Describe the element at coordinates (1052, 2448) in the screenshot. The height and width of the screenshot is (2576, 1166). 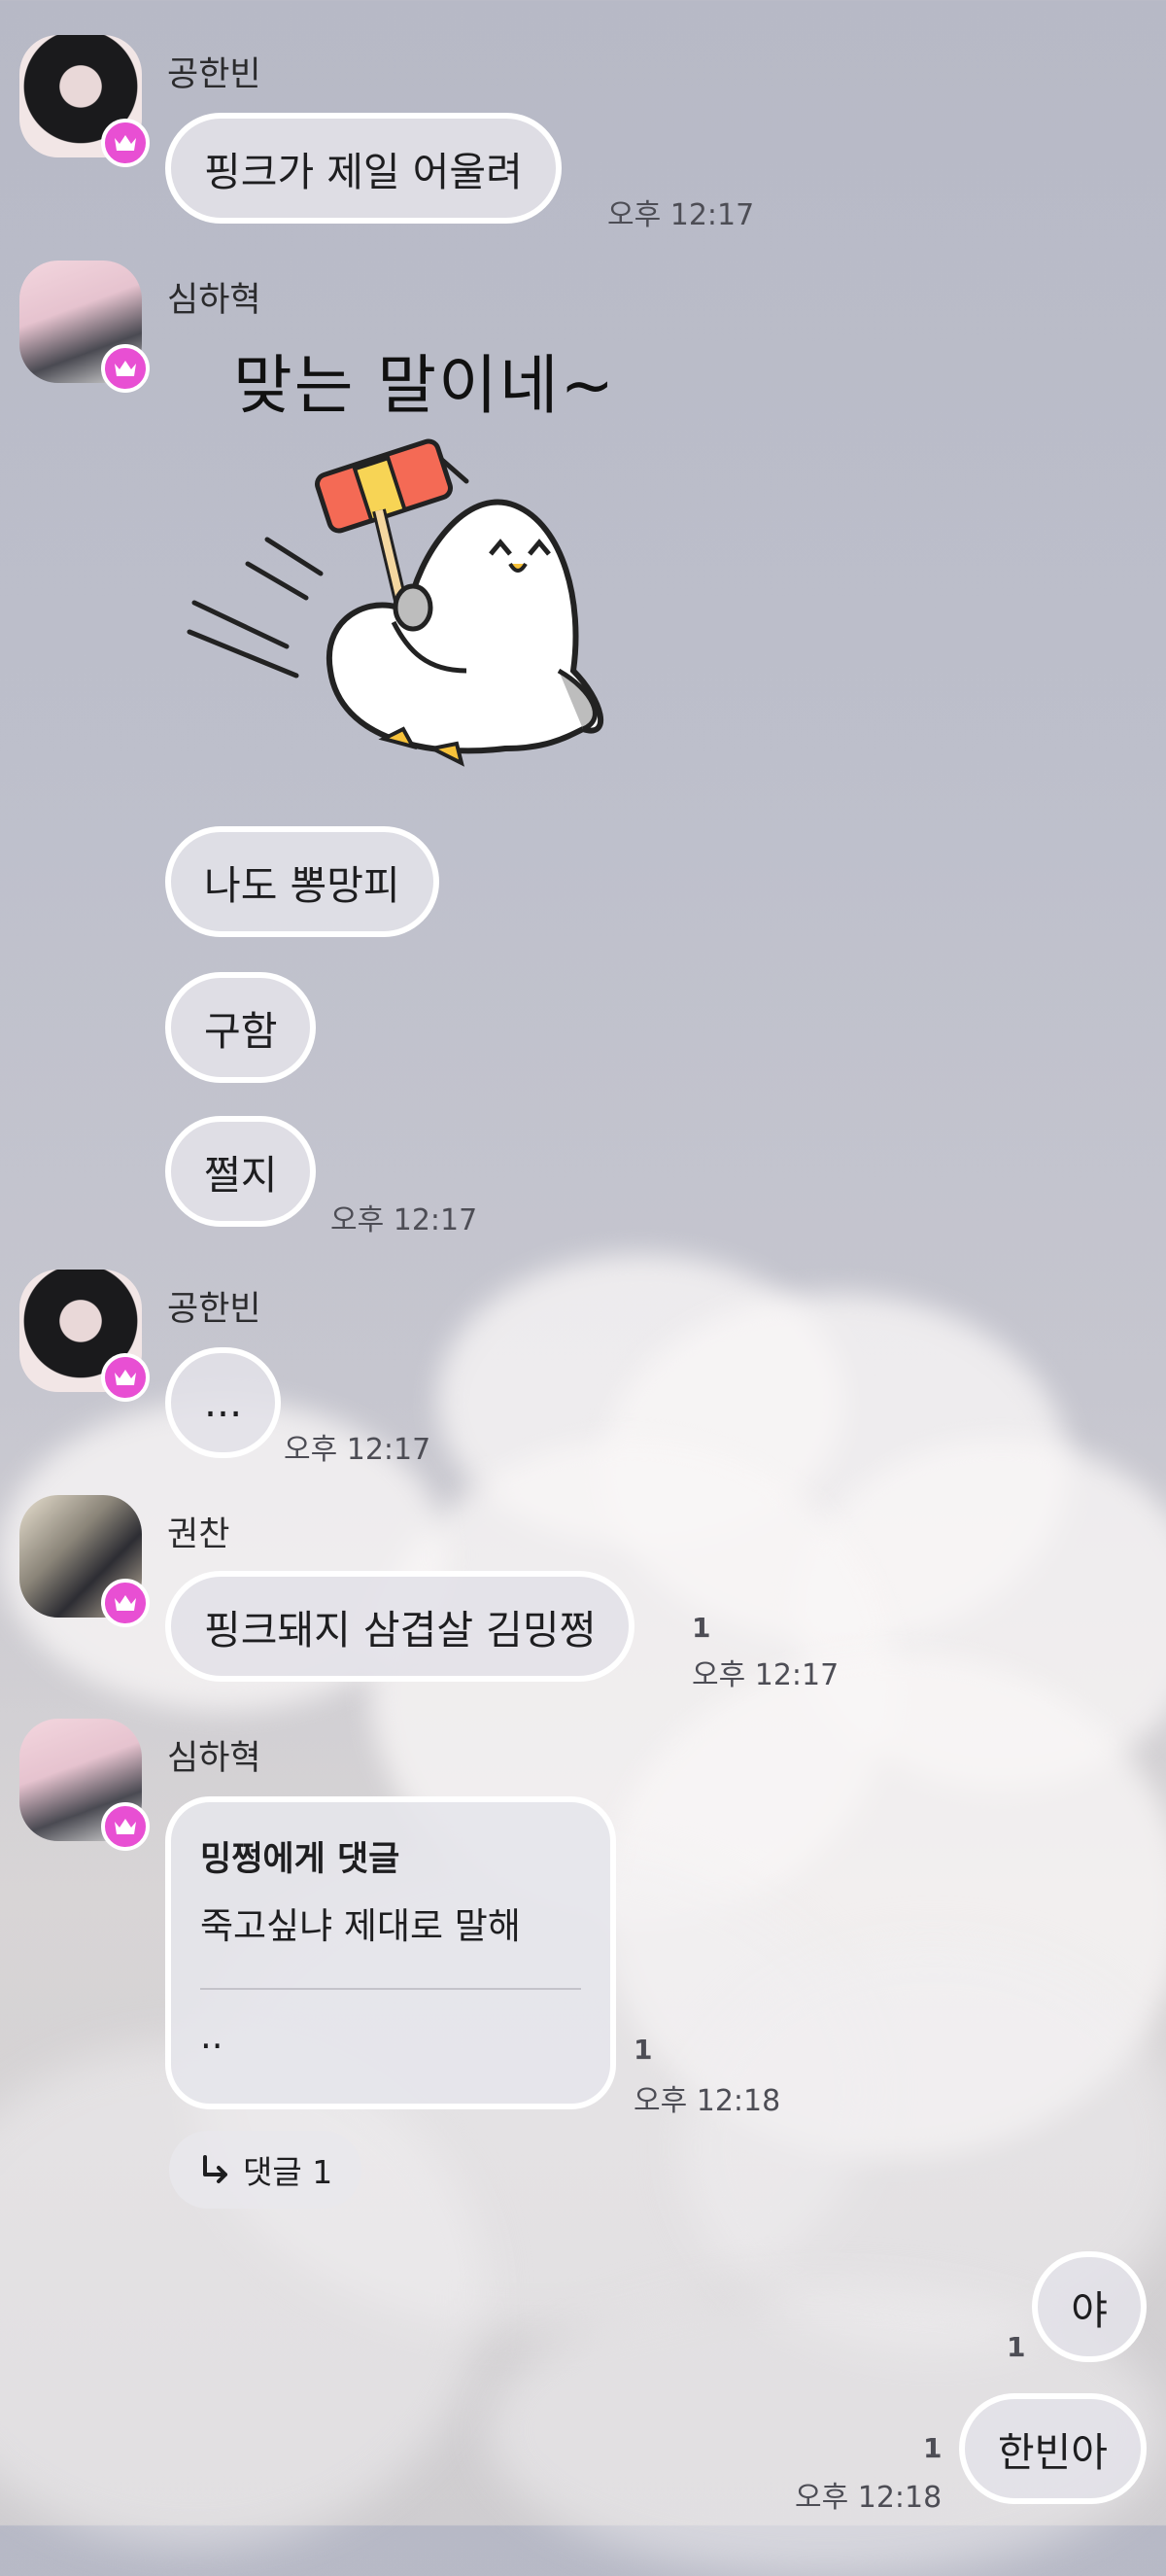
I see `my-message-bubble: 한빈아` at that location.